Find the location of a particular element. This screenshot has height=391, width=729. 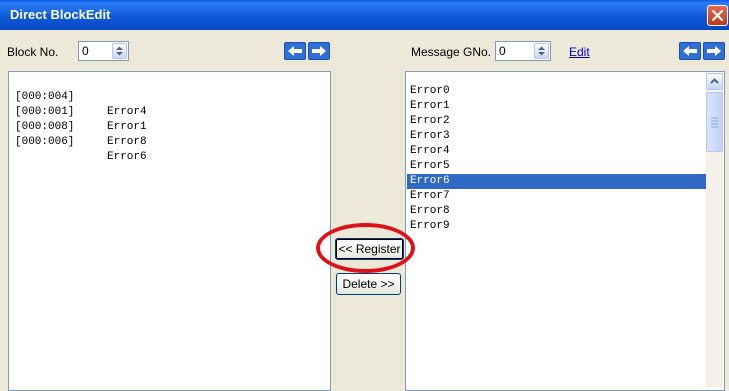

block-name: Error1 is located at coordinates (127, 127).